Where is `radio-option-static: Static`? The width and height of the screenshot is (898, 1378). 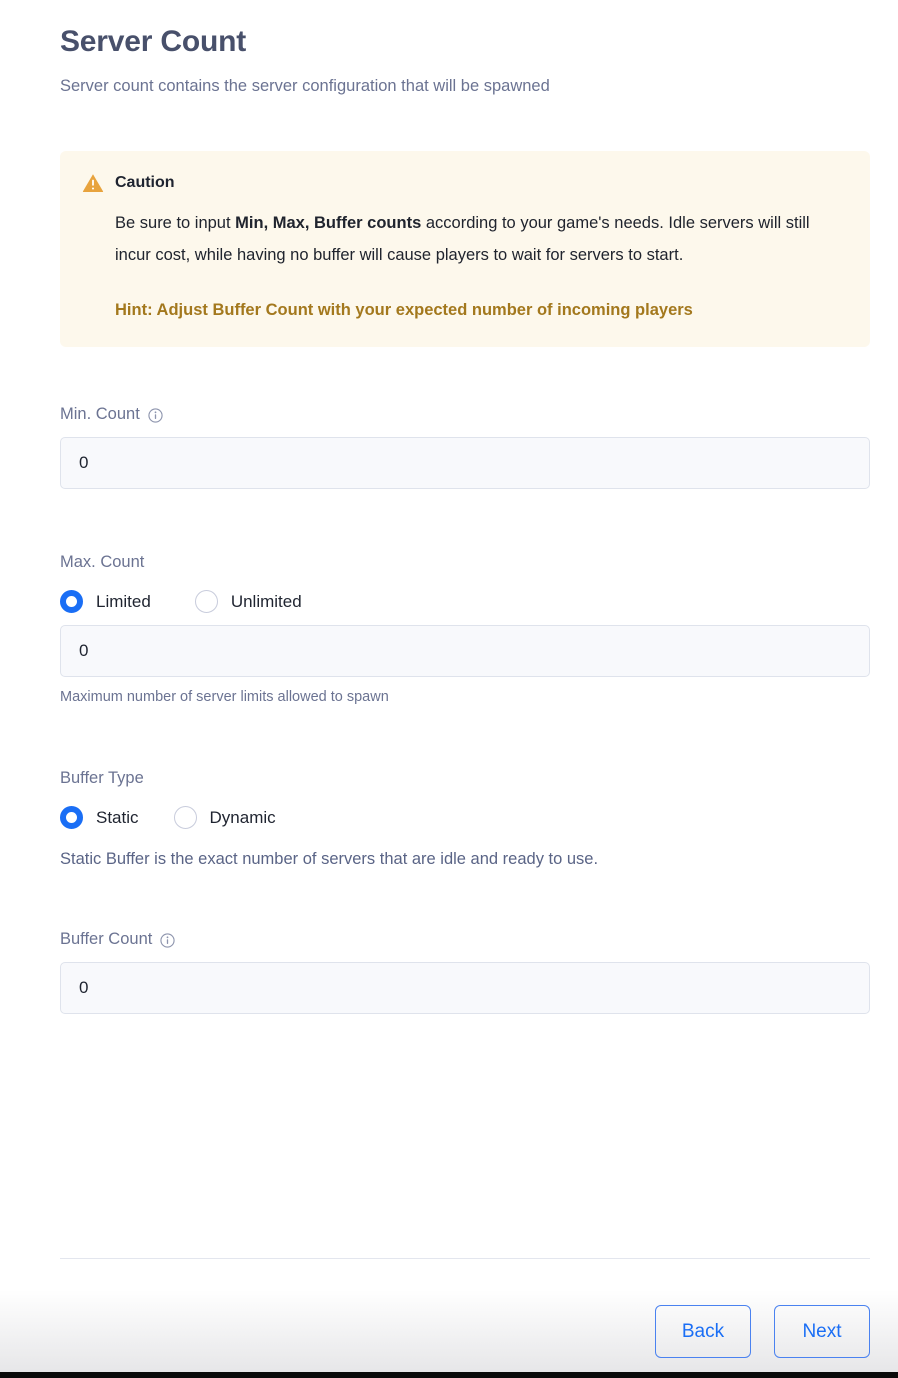 radio-option-static: Static is located at coordinates (99, 817).